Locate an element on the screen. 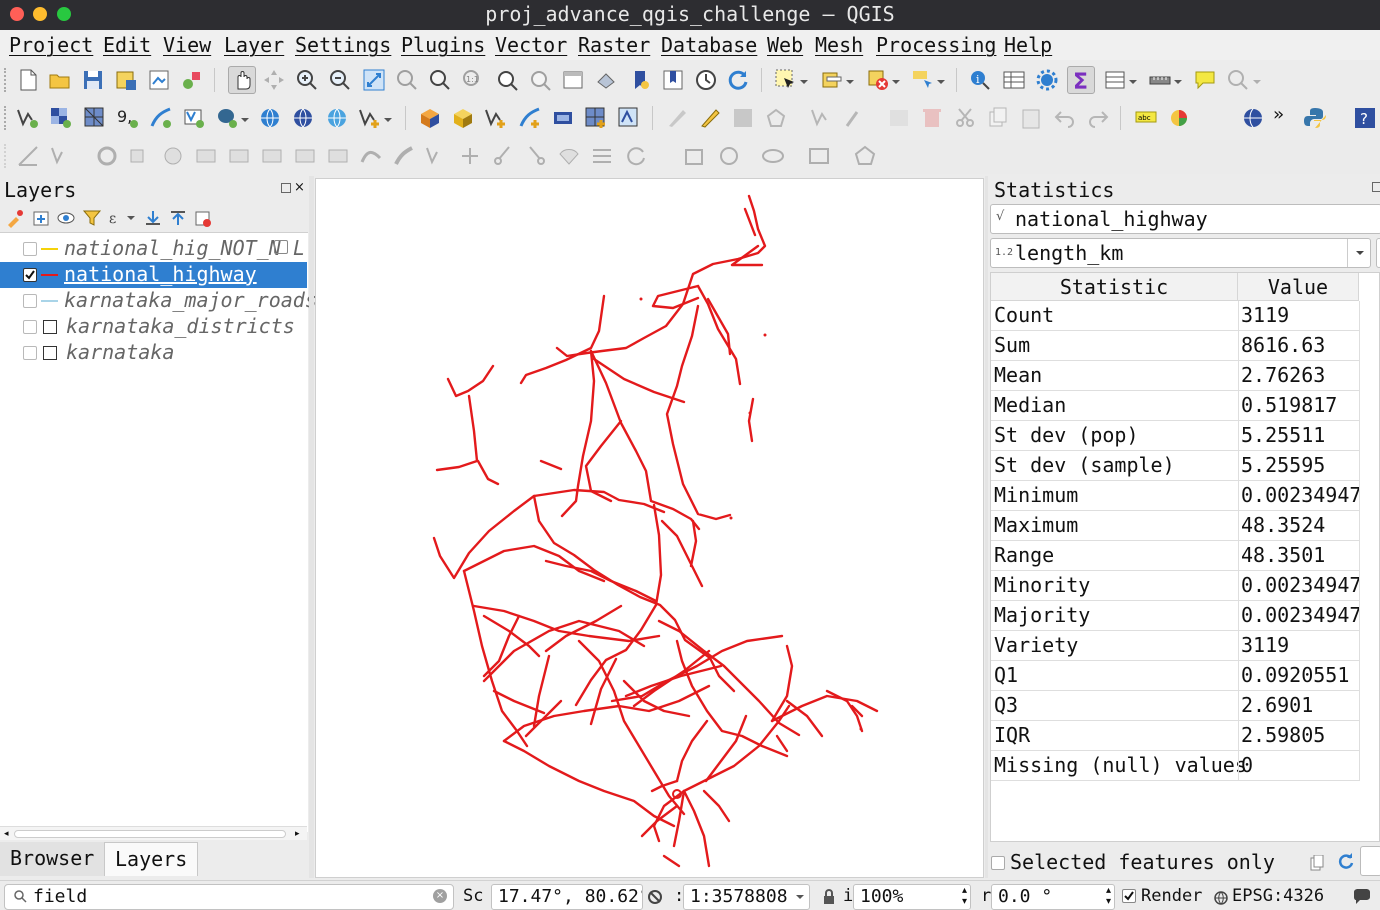 This screenshot has width=1380, height=910. layer-row-karnataka-districts: karnataka_districts is located at coordinates (153, 327).